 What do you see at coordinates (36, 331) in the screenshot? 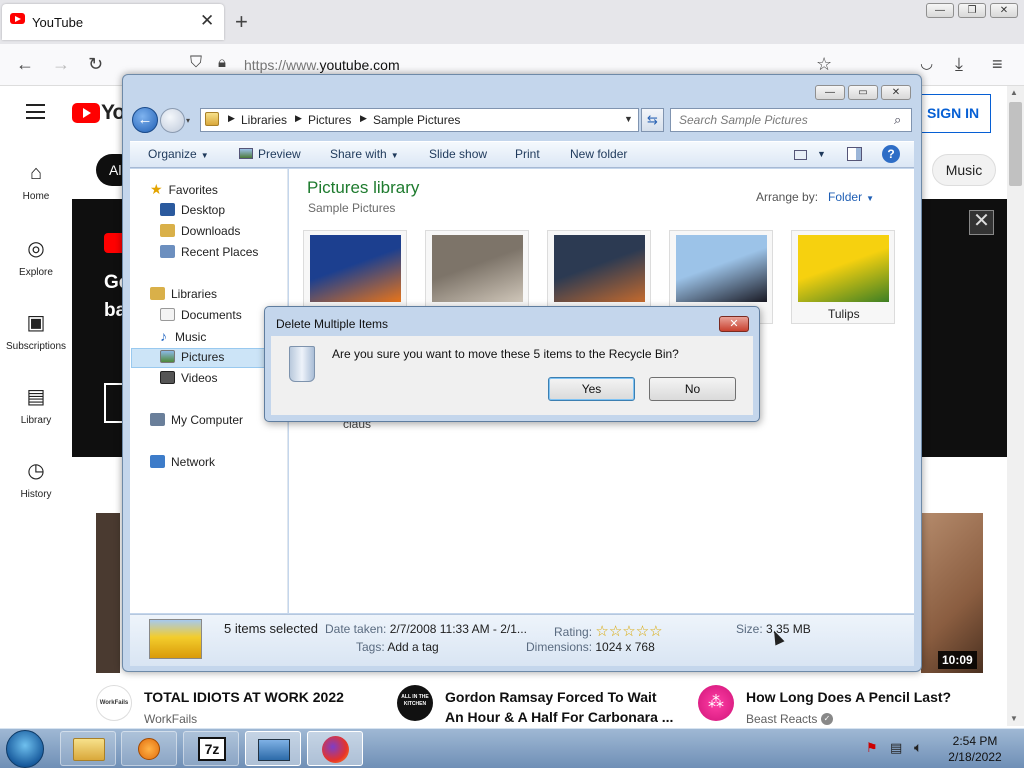
I see `sidebar-item-subscriptions: ▣ Subscriptions` at bounding box center [36, 331].